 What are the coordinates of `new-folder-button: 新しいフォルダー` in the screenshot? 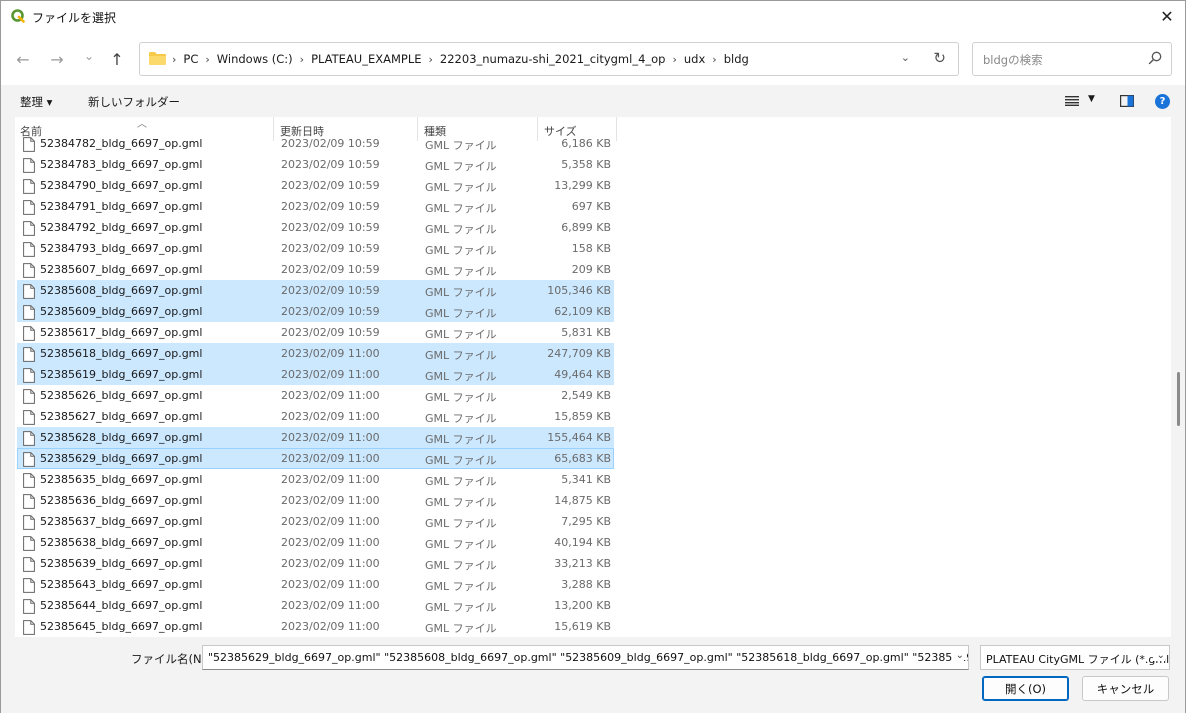 It's located at (134, 102).